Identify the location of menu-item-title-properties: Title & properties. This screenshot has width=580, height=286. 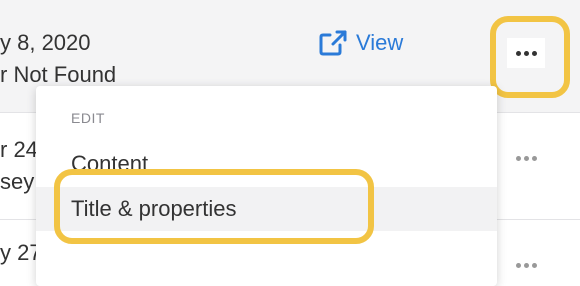
(266, 209).